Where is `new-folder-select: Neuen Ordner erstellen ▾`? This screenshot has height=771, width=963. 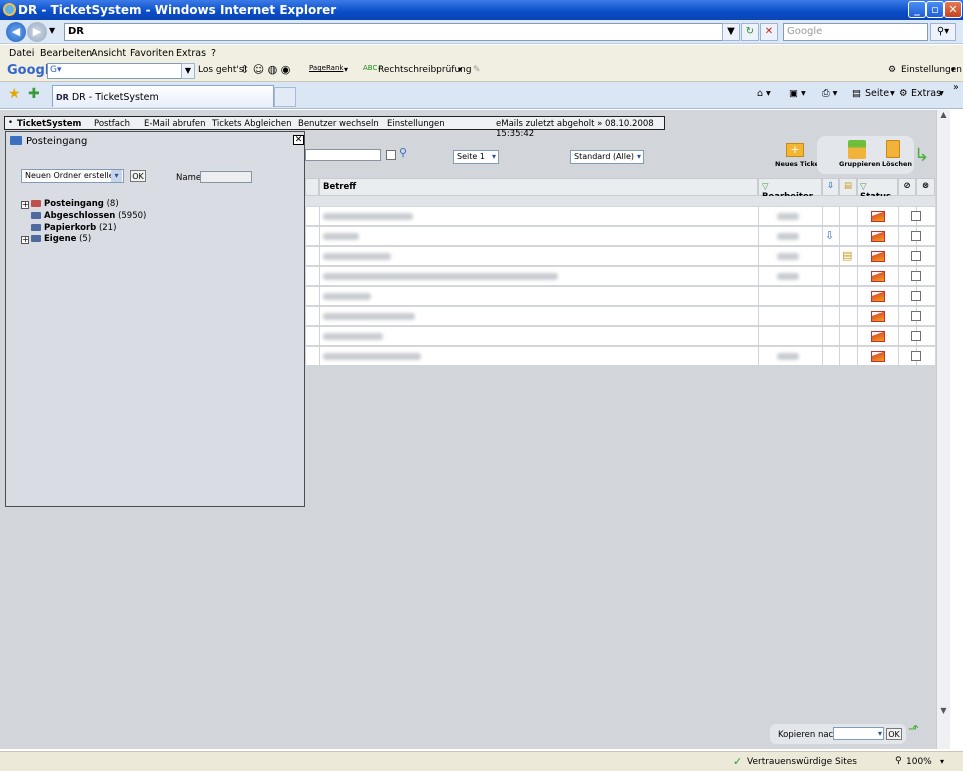 new-folder-select: Neuen Ordner erstellen ▾ is located at coordinates (72, 176).